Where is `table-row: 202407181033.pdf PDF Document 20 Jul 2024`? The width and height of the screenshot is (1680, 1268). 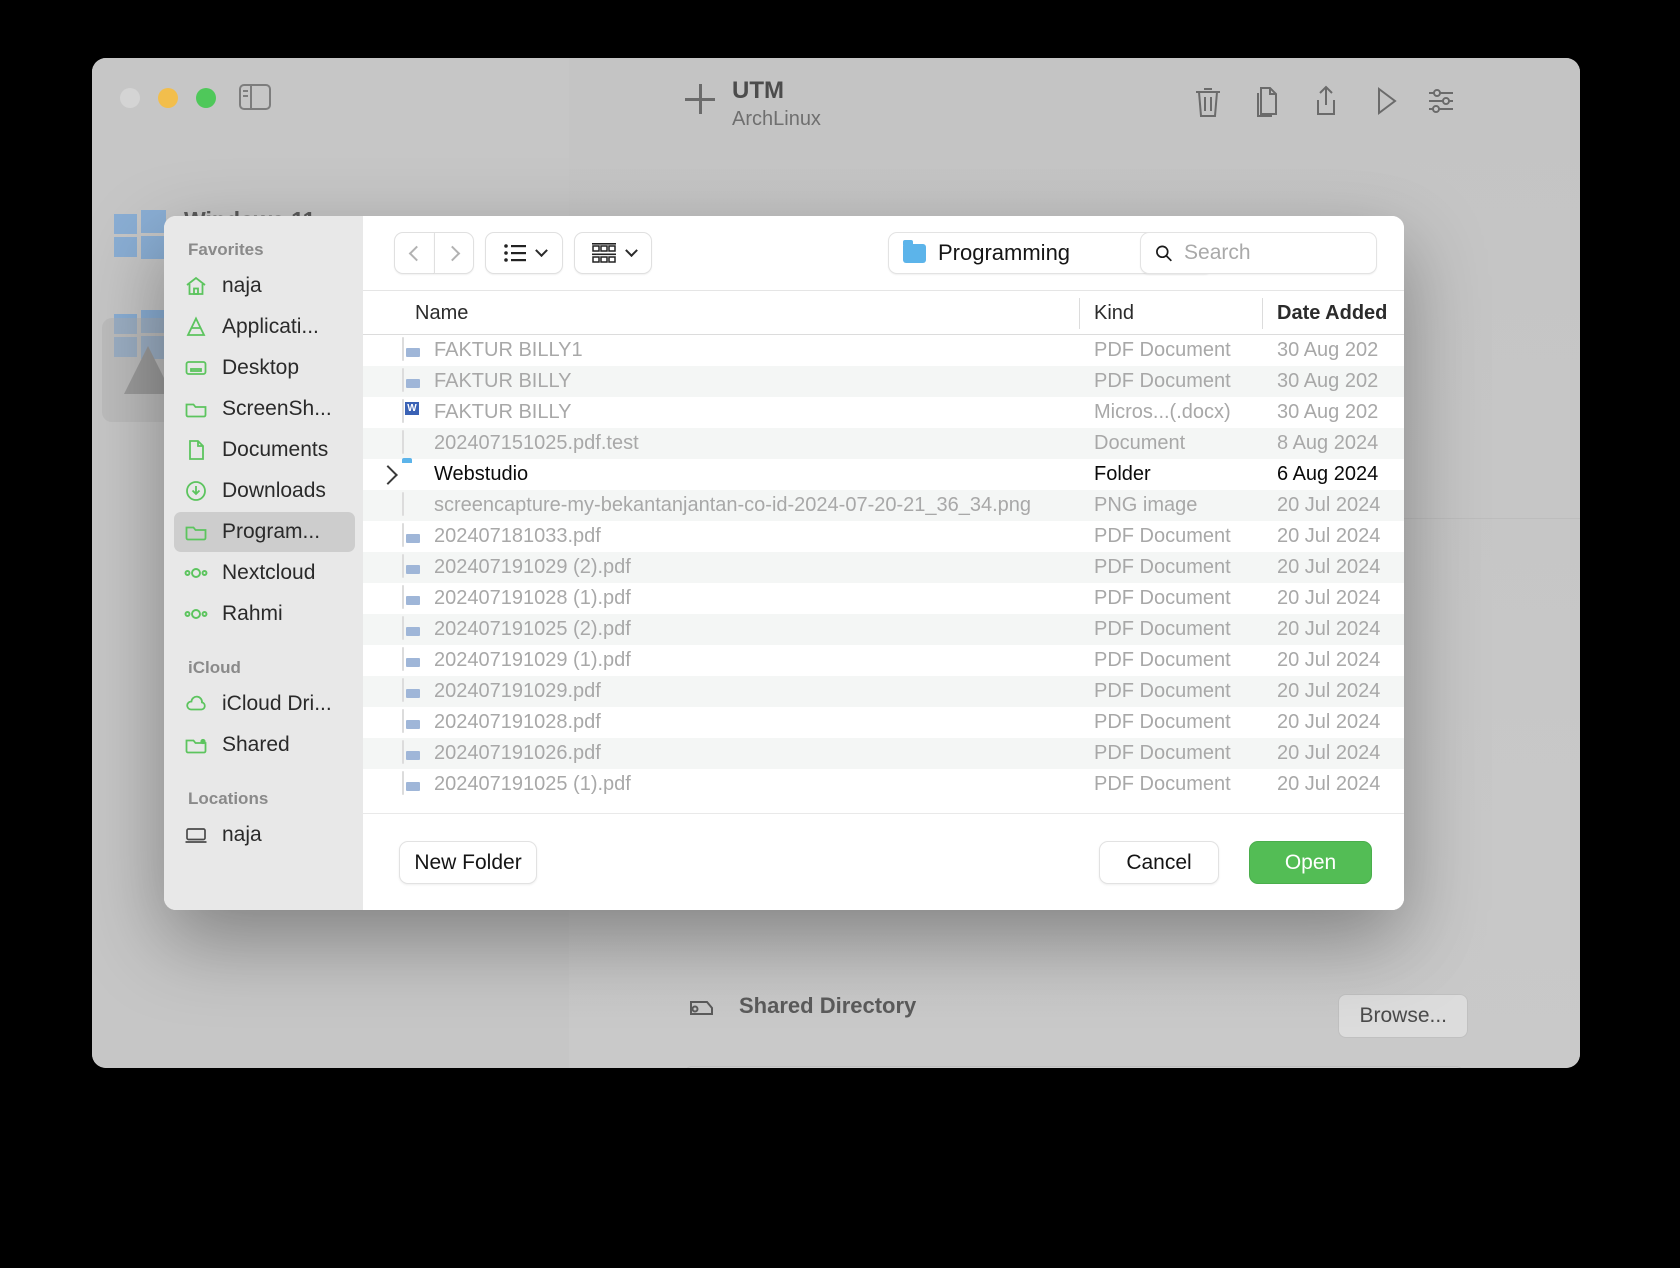
table-row: 202407181033.pdf PDF Document 20 Jul 2024 is located at coordinates (883, 536).